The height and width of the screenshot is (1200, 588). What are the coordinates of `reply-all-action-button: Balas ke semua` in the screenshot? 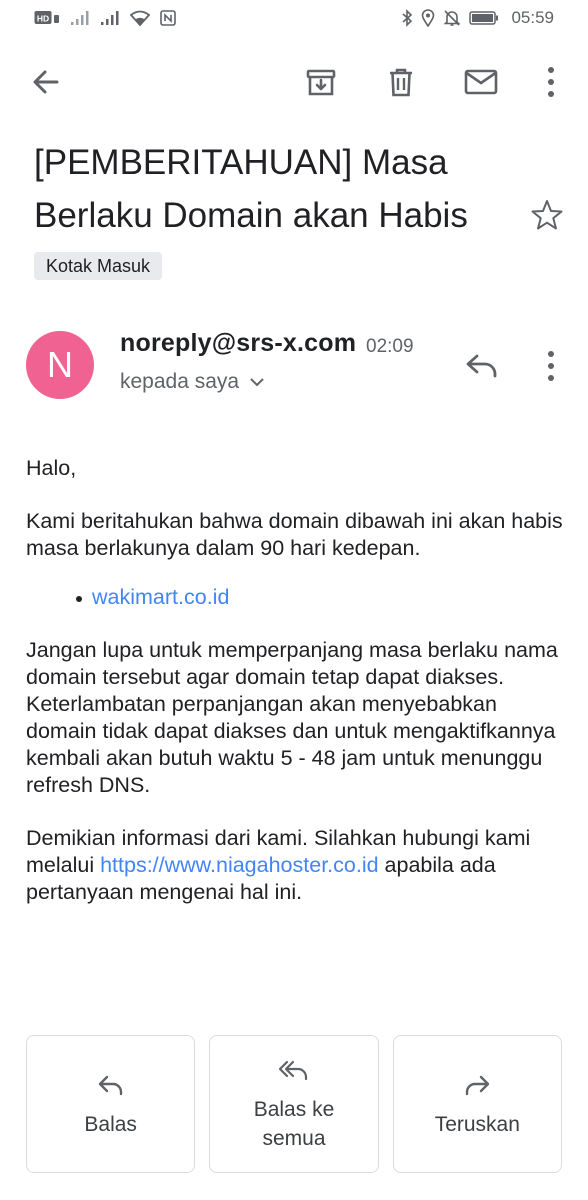 It's located at (294, 1104).